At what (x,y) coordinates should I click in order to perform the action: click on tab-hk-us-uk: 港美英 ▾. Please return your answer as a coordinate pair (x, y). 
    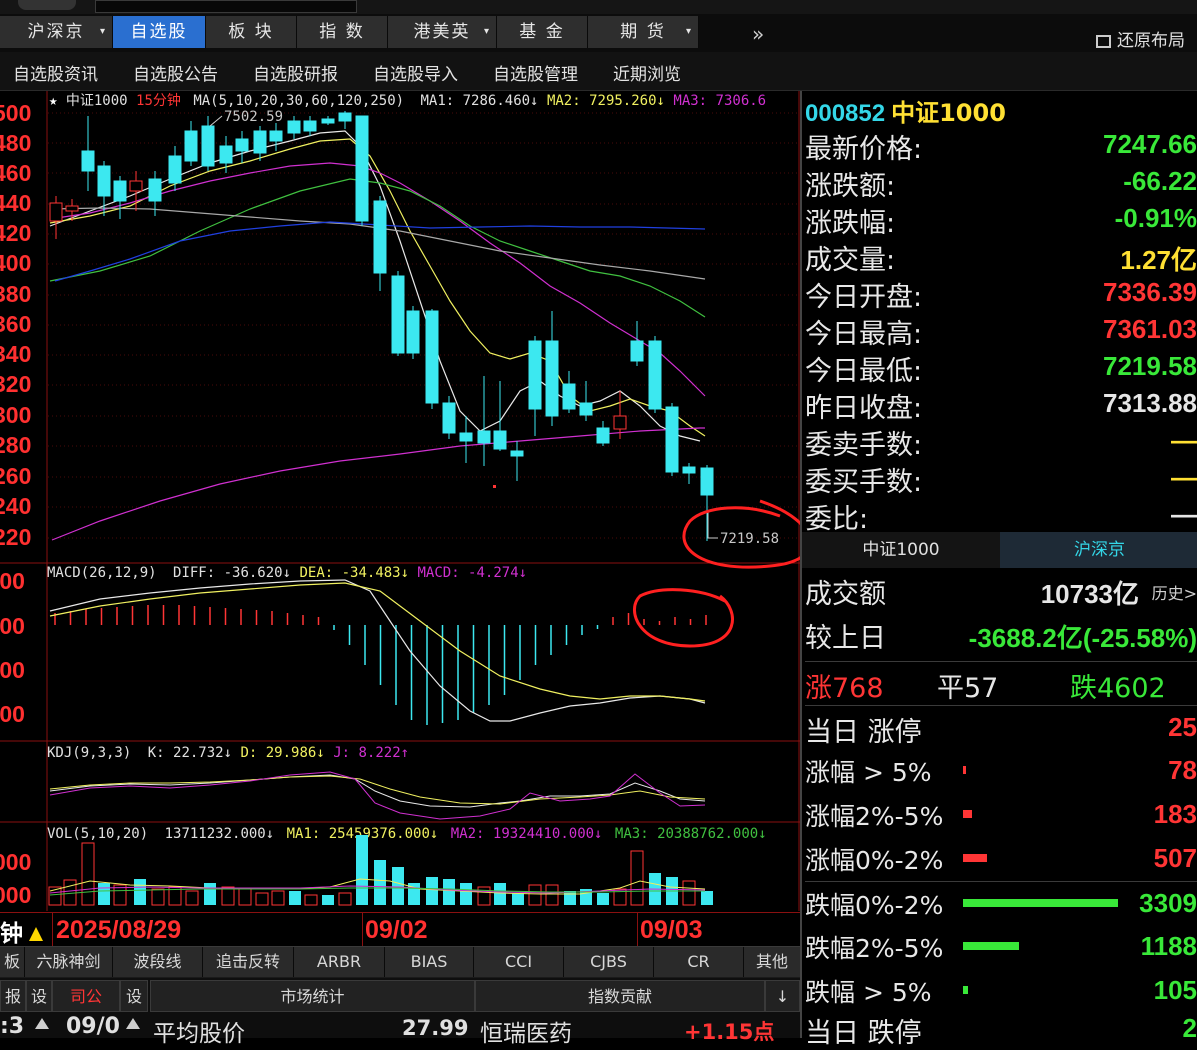
    Looking at the image, I should click on (442, 32).